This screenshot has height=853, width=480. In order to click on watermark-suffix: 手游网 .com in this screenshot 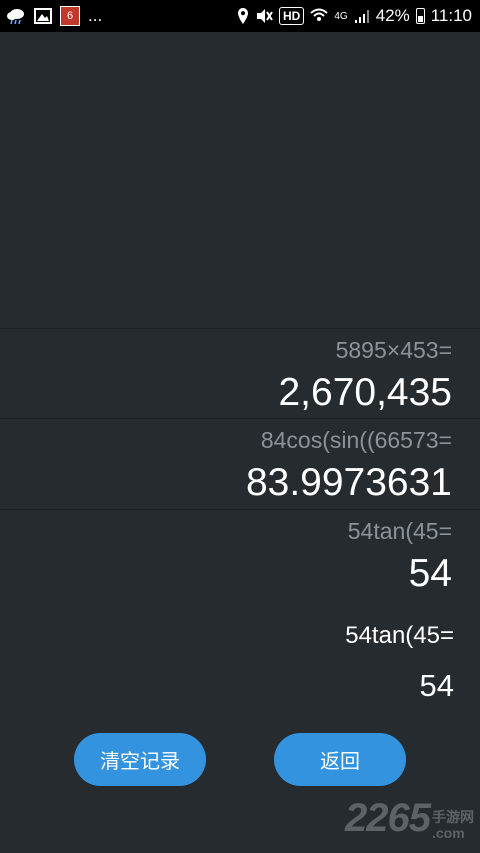, I will do `click(453, 825)`.